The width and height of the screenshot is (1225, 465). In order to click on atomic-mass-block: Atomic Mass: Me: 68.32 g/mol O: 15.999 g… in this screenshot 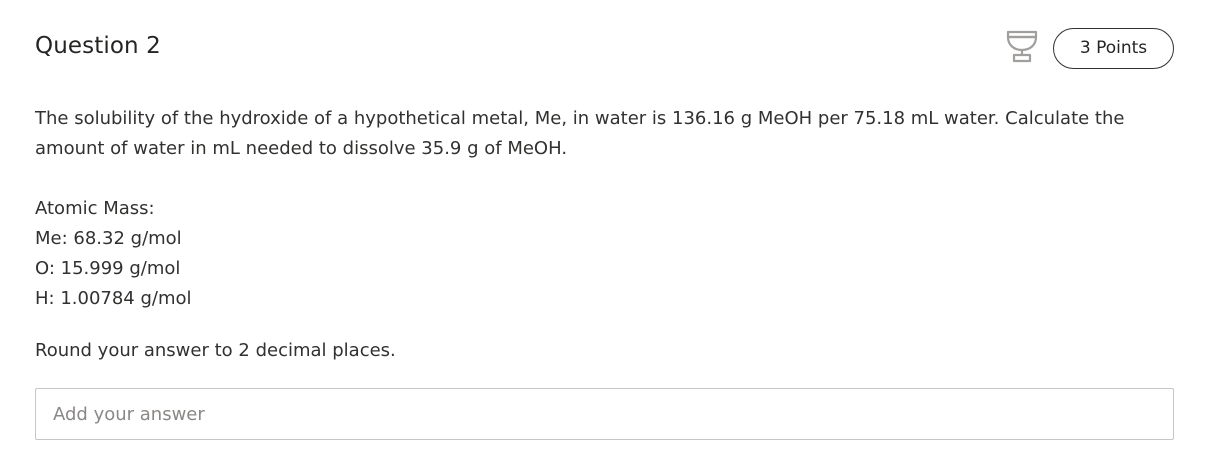, I will do `click(113, 254)`.